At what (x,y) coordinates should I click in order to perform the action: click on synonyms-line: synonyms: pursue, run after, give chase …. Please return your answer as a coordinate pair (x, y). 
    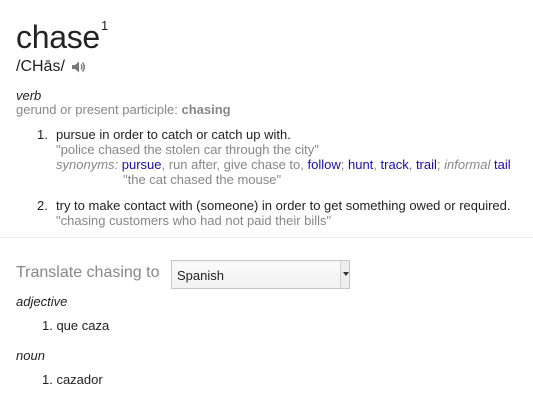
    Looking at the image, I should click on (283, 164).